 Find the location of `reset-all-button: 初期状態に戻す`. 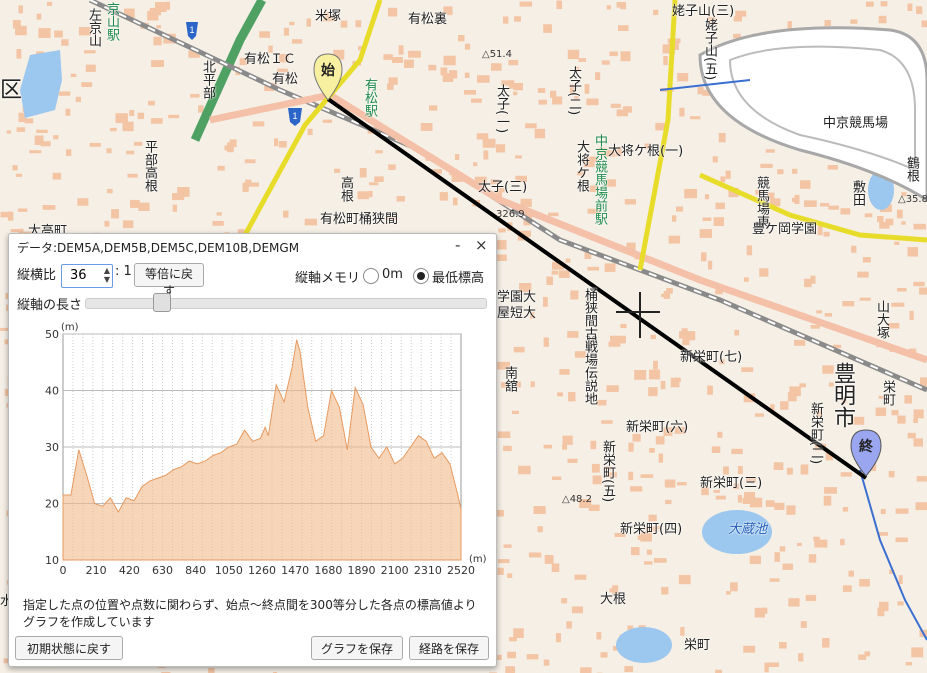

reset-all-button: 初期状態に戻す is located at coordinates (69, 648).